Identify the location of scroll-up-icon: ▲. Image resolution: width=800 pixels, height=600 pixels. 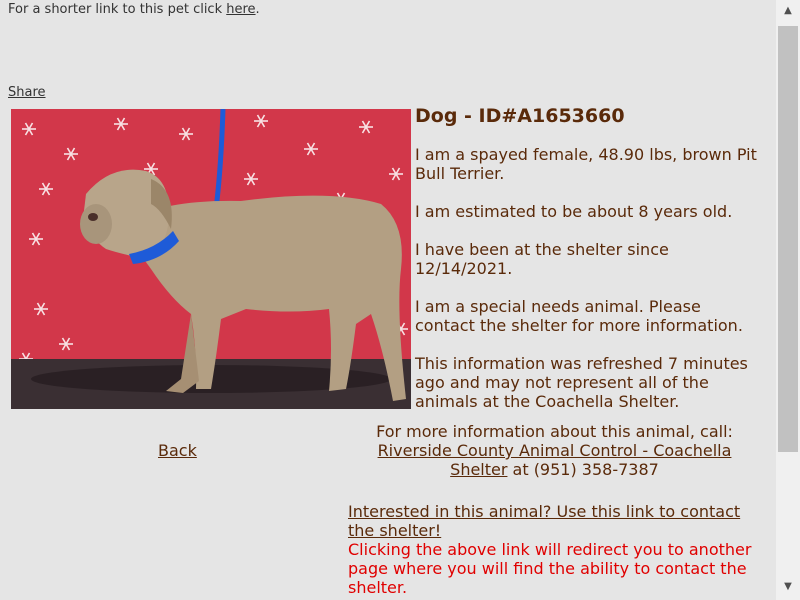
(788, 11).